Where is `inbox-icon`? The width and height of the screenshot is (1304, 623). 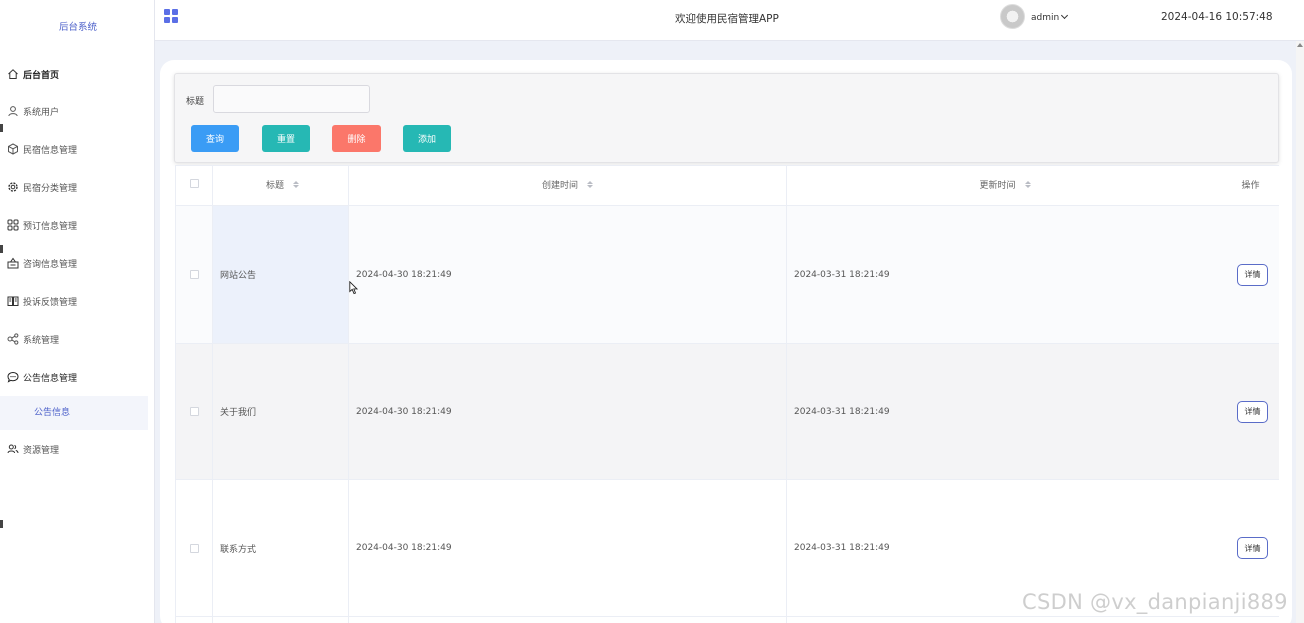 inbox-icon is located at coordinates (12, 263).